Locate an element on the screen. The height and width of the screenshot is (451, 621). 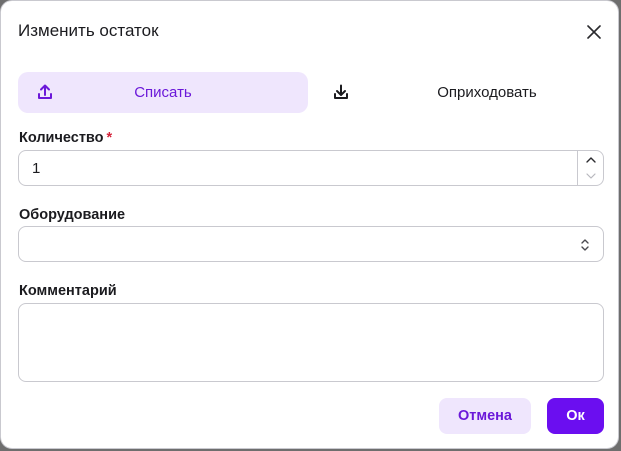
quantity-stepper is located at coordinates (590, 168).